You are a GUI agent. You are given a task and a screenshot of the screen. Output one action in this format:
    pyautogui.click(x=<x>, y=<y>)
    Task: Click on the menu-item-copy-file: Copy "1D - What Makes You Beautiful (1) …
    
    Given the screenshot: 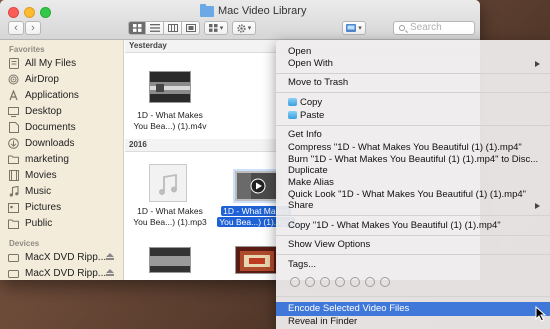 What is the action you would take?
    pyautogui.click(x=413, y=226)
    